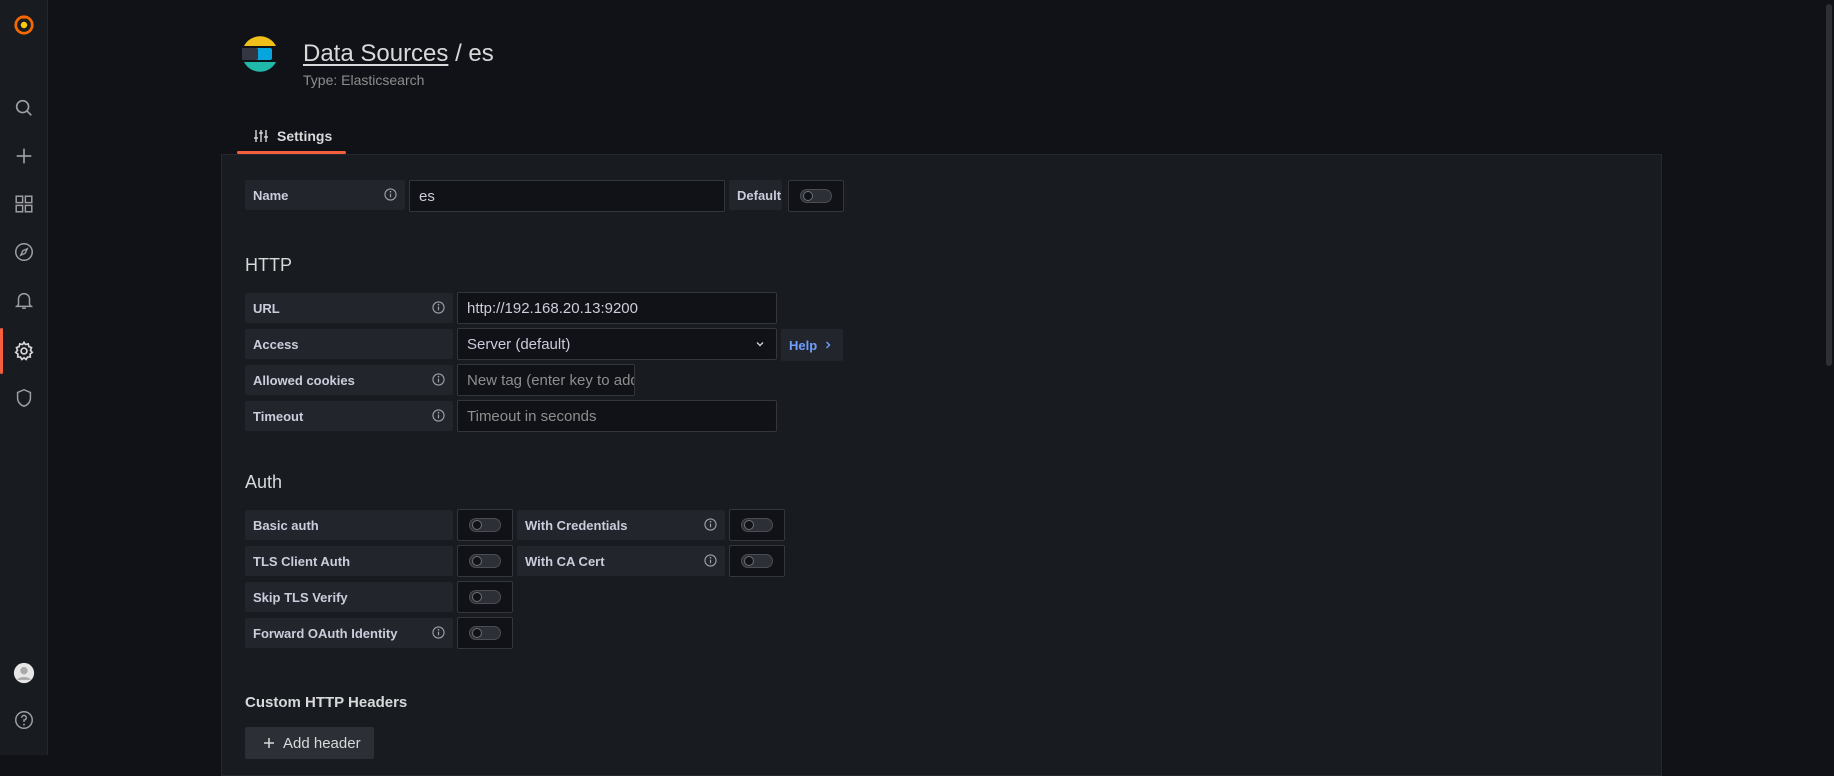  What do you see at coordinates (621, 561) in the screenshot?
I see `with-ca-cert-label: With CA Cert` at bounding box center [621, 561].